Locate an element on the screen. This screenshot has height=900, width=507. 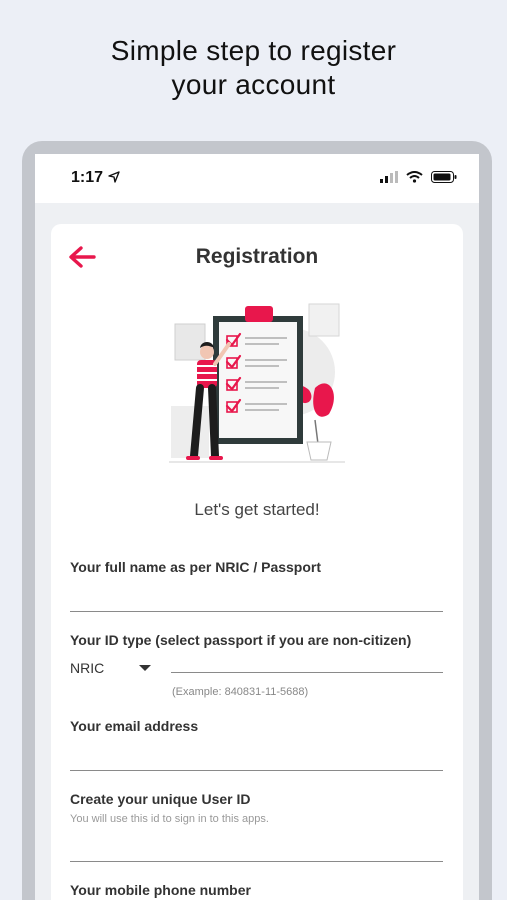
phone-label: Your mobile phone number is located at coordinates (160, 890).